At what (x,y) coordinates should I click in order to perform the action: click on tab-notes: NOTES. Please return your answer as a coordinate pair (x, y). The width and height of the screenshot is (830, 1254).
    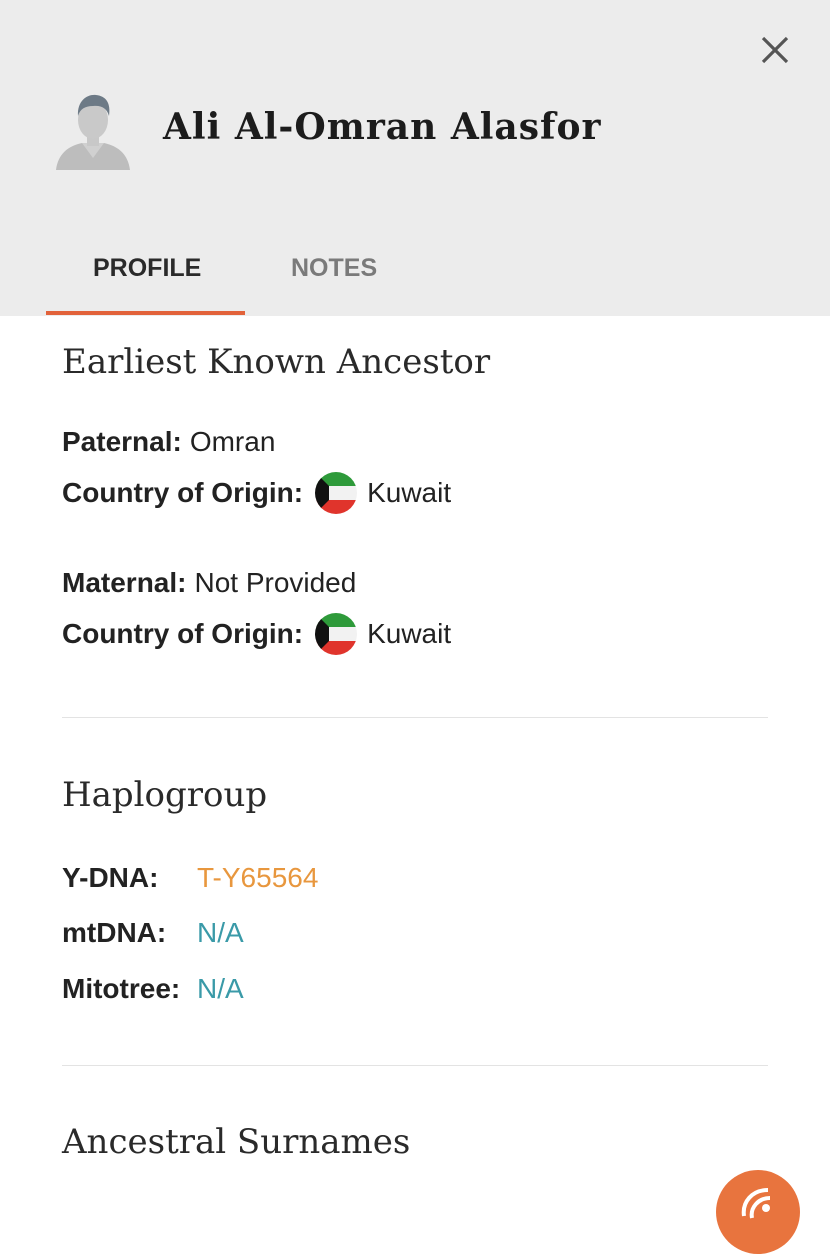
    Looking at the image, I should click on (334, 268).